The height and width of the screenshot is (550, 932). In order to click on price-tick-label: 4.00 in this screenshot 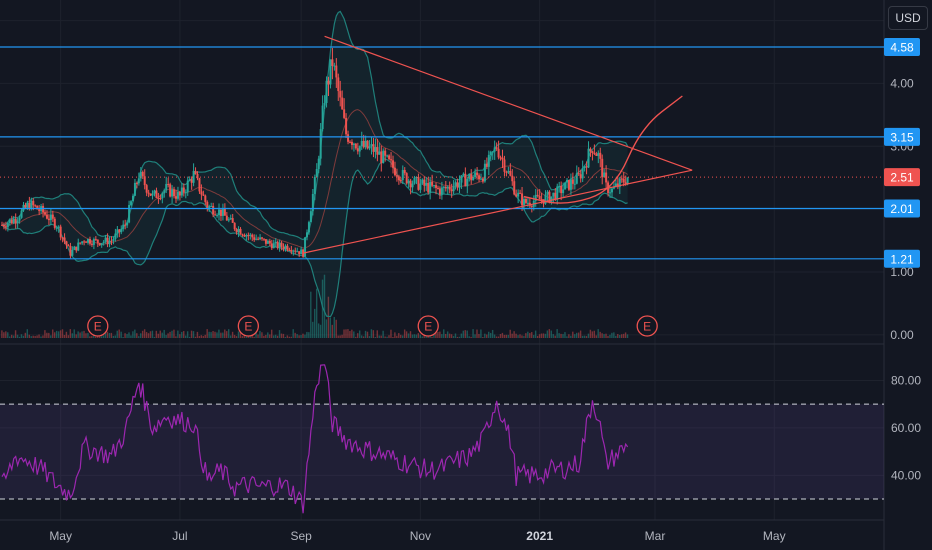, I will do `click(902, 83)`.